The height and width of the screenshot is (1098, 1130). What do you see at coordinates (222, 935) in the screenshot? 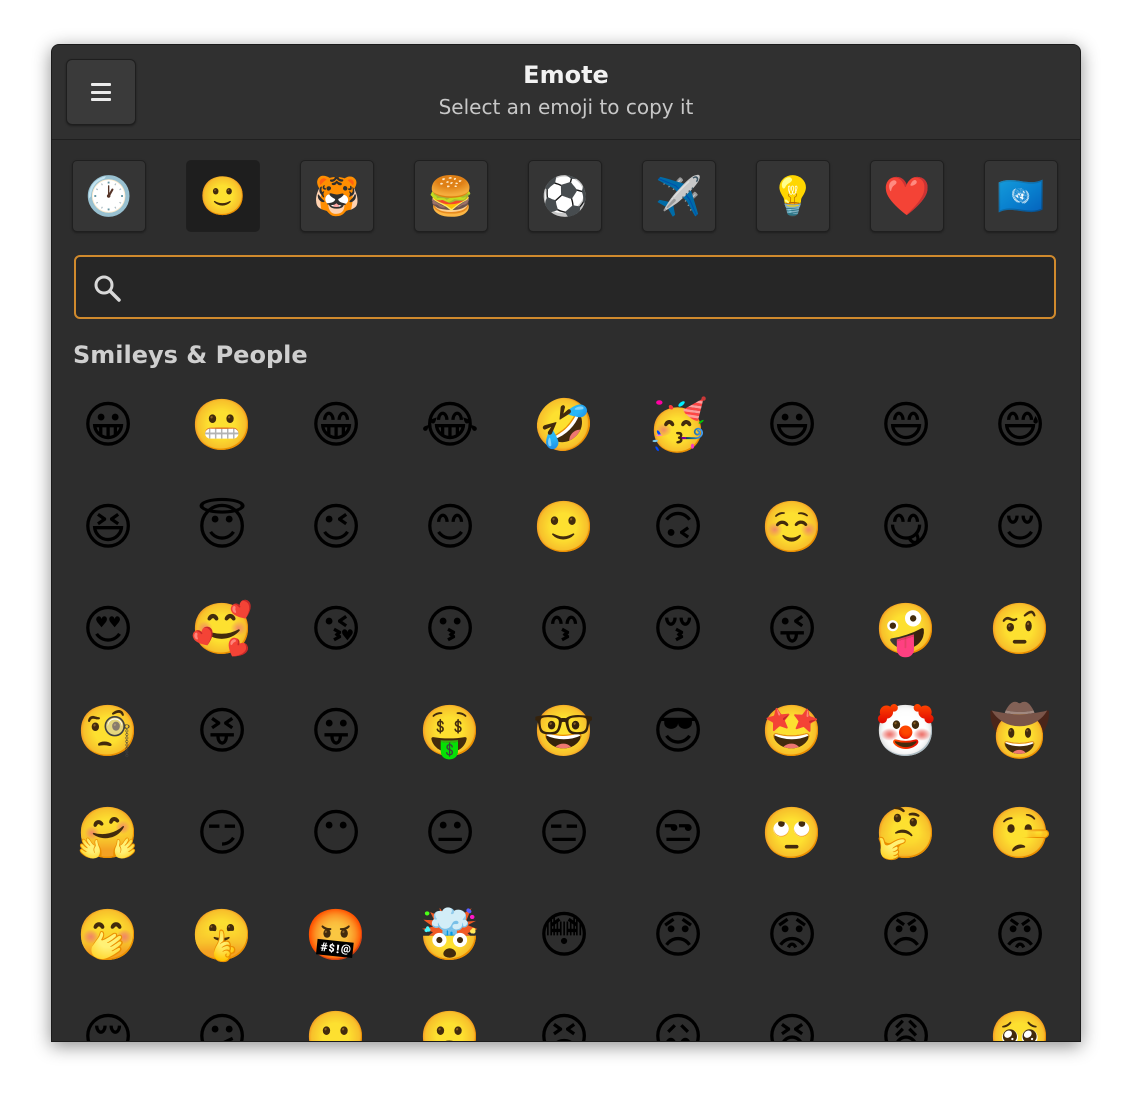
I see `emoji-button: 🤫` at bounding box center [222, 935].